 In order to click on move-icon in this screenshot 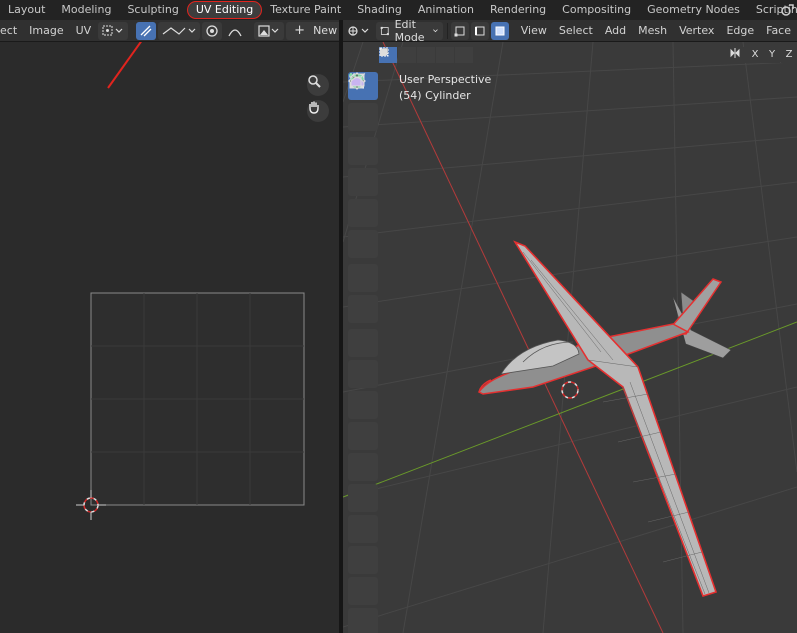, I will do `click(363, 118)`.